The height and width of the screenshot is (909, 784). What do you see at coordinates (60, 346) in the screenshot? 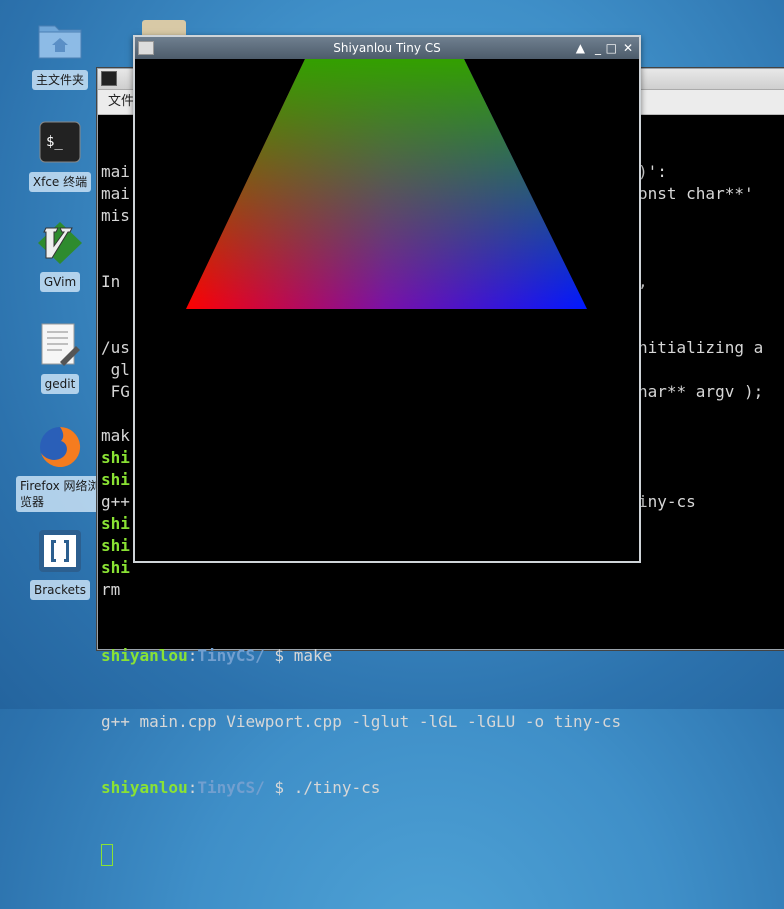
I see `text-editor-icon` at bounding box center [60, 346].